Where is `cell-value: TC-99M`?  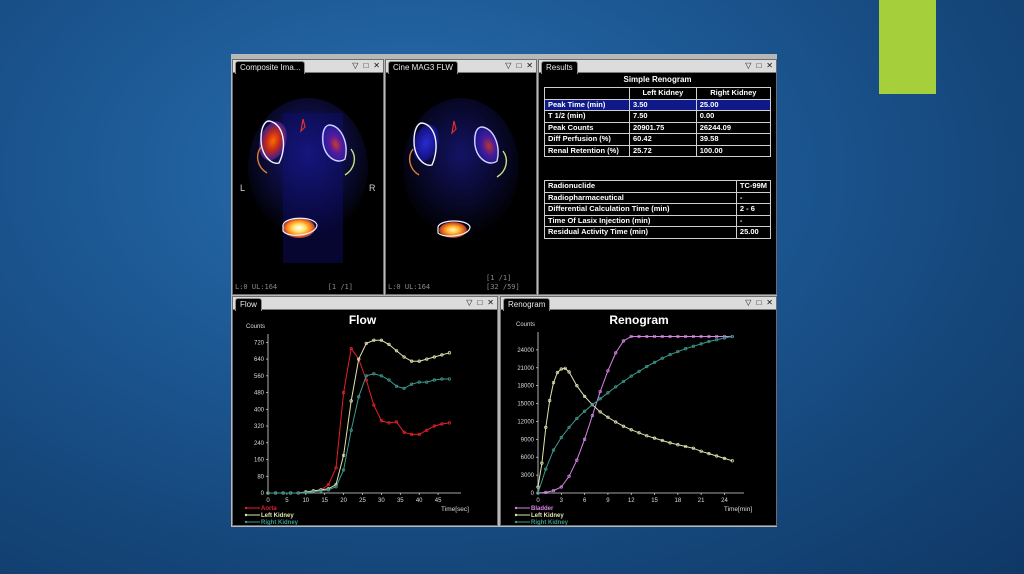 cell-value: TC-99M is located at coordinates (753, 186).